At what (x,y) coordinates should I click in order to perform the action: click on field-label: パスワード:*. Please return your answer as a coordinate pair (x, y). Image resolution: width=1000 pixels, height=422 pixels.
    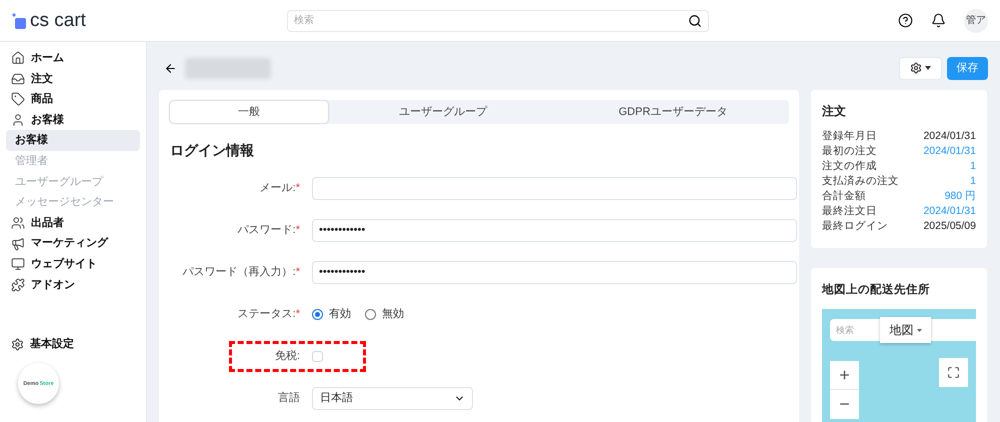
    Looking at the image, I should click on (268, 230).